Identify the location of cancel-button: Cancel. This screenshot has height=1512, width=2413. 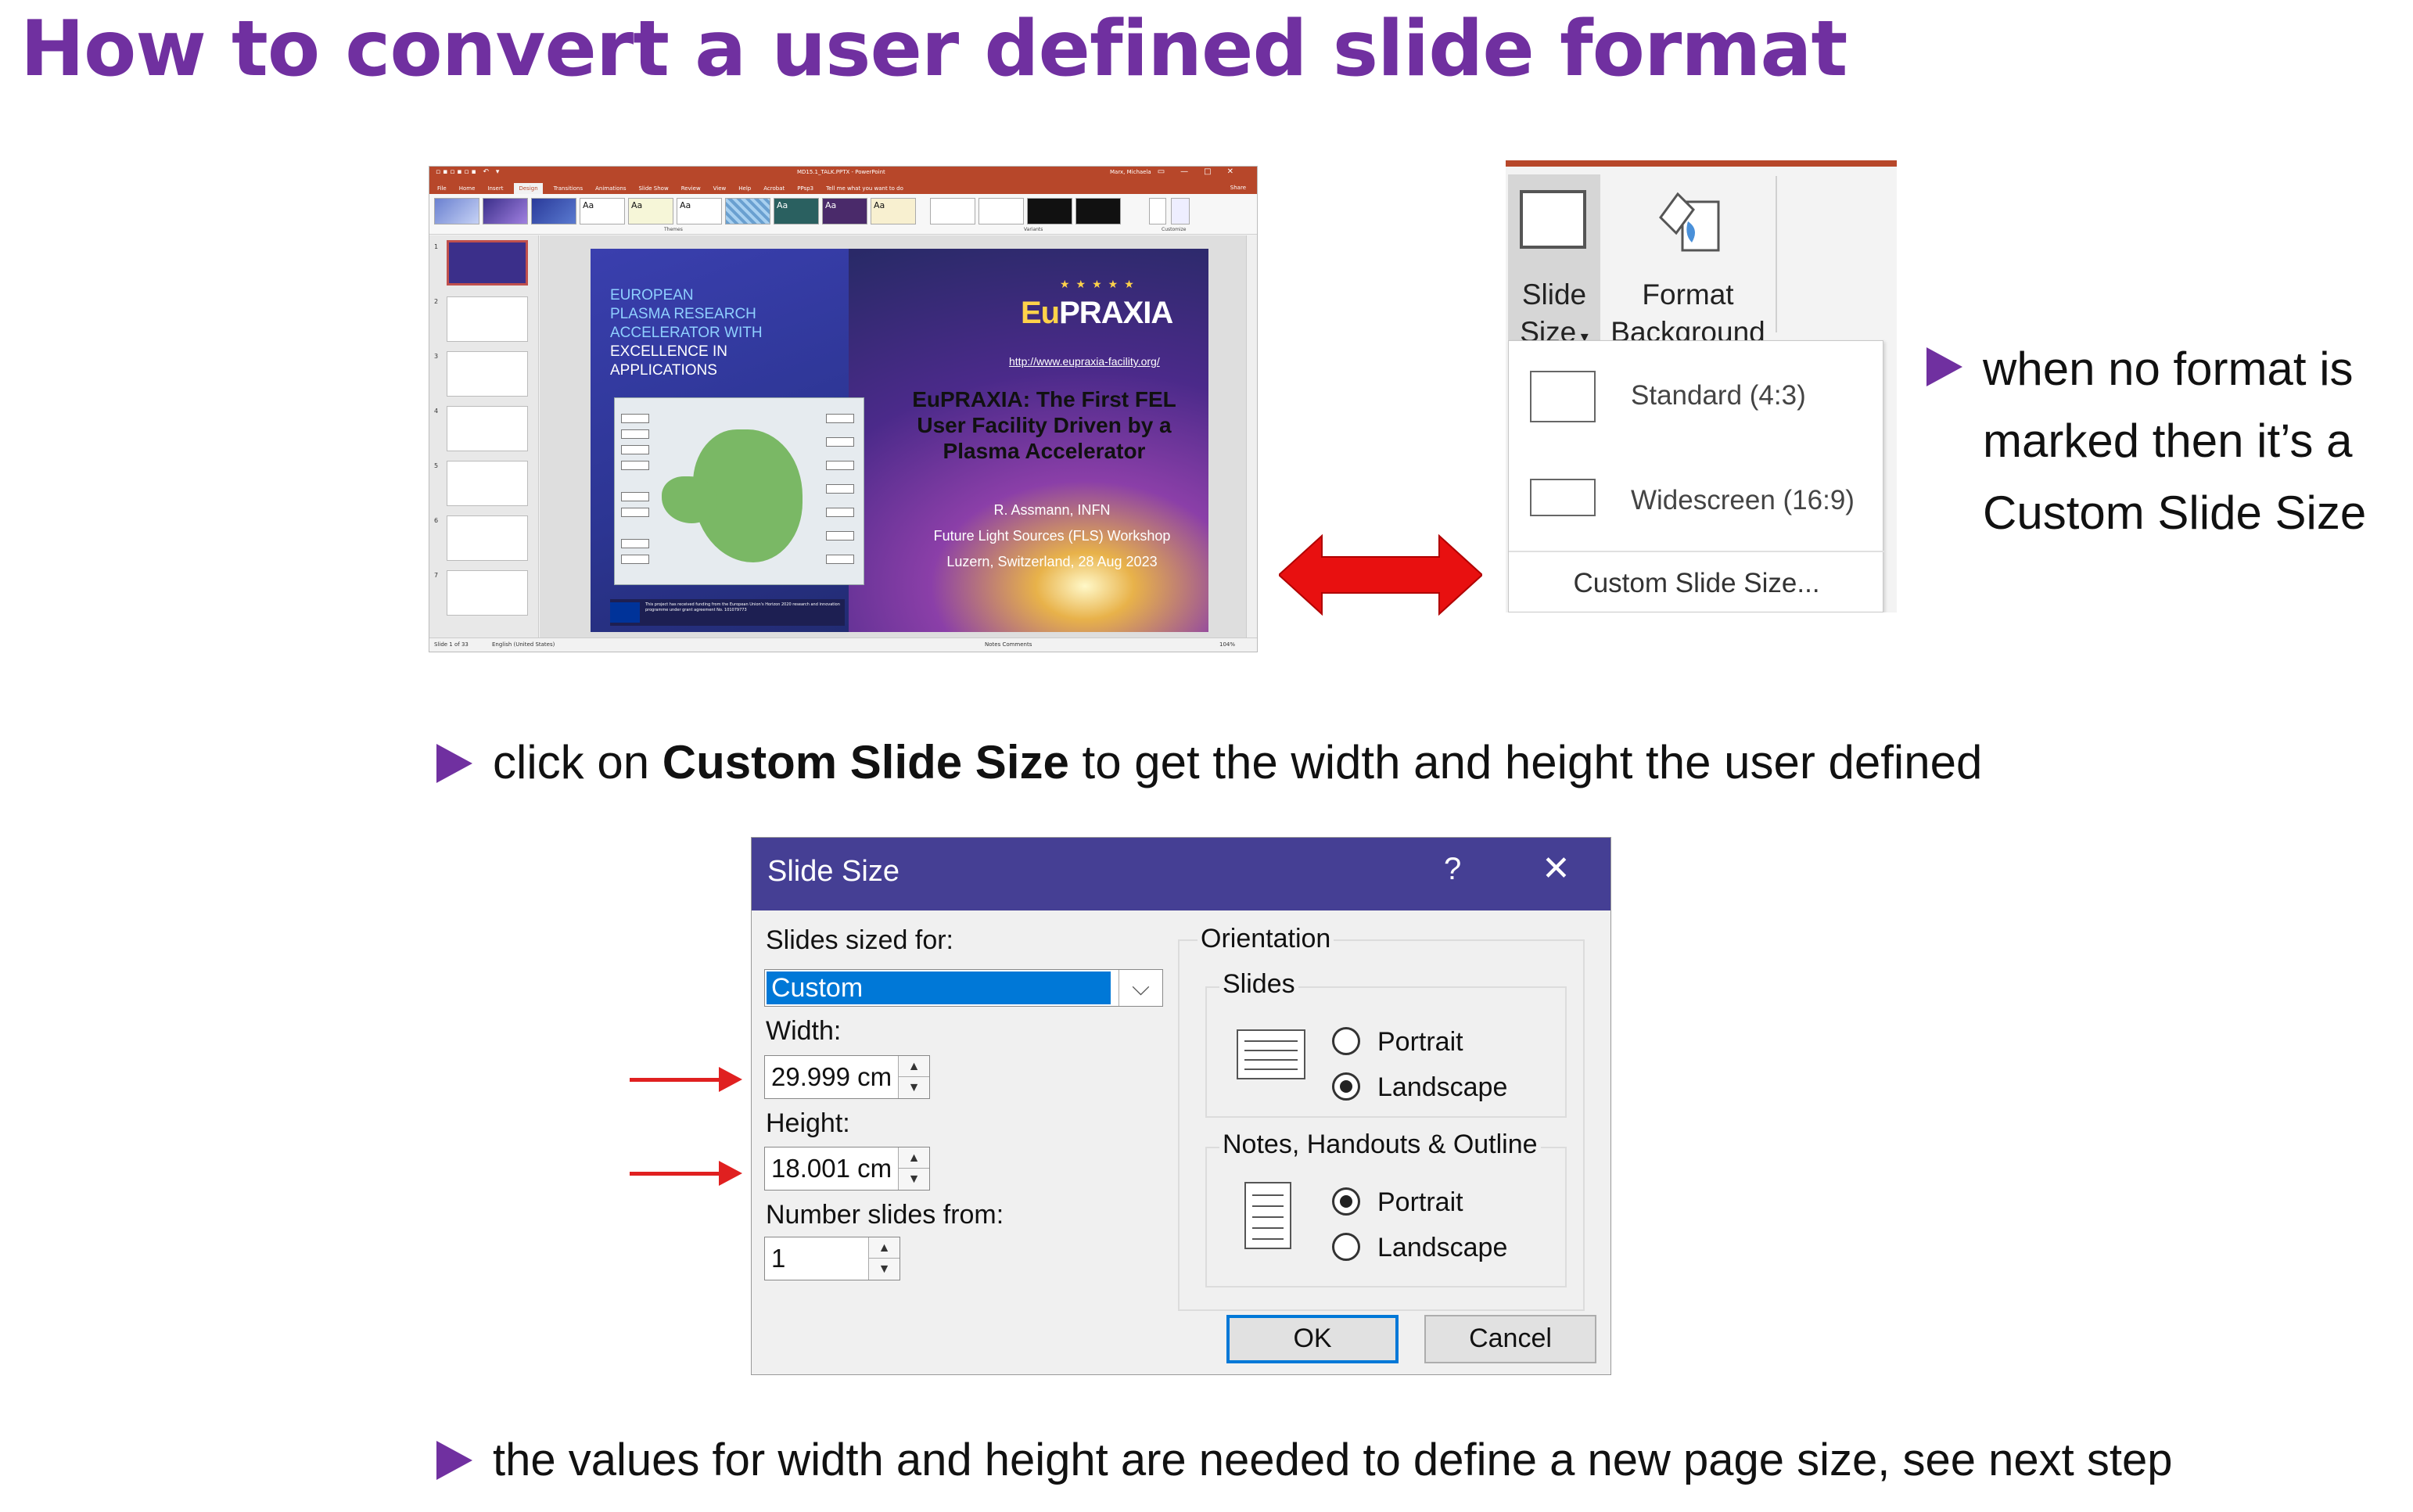
(1510, 1339).